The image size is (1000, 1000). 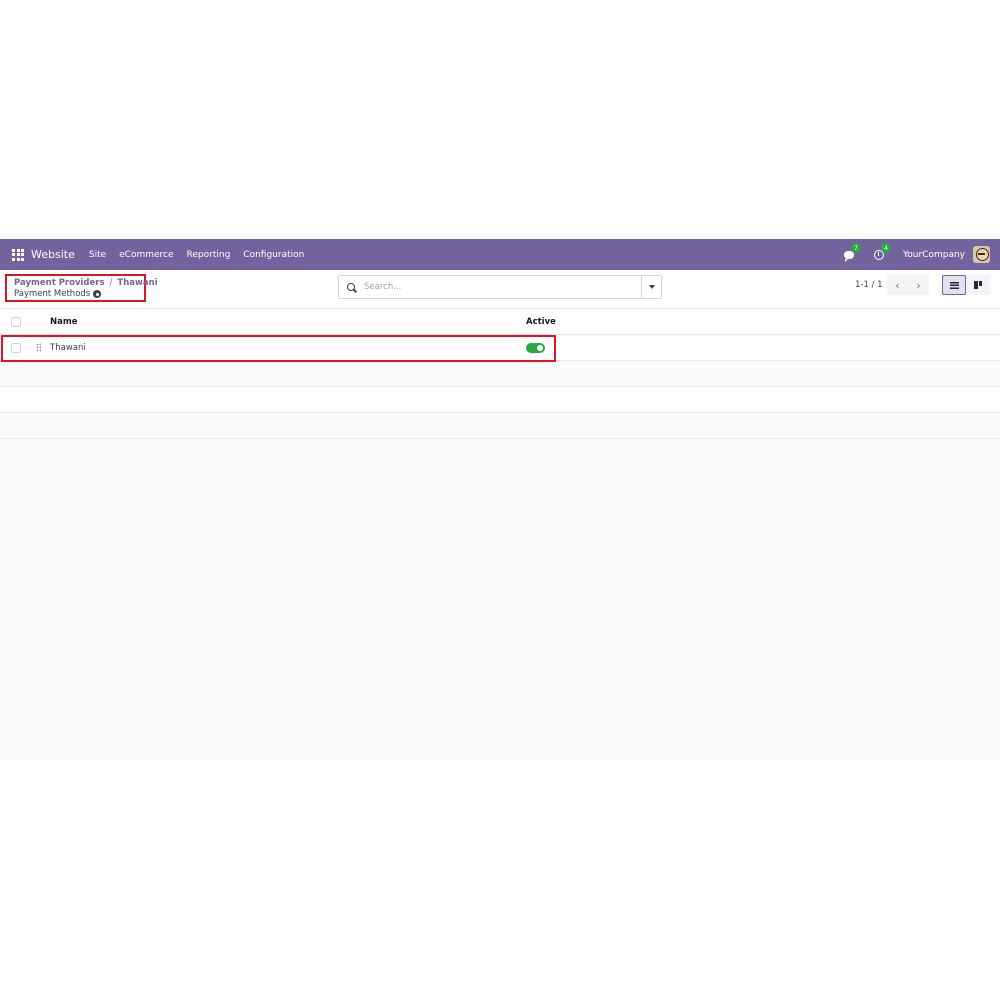 I want to click on page-title-text: Payment Methods, so click(x=52, y=294).